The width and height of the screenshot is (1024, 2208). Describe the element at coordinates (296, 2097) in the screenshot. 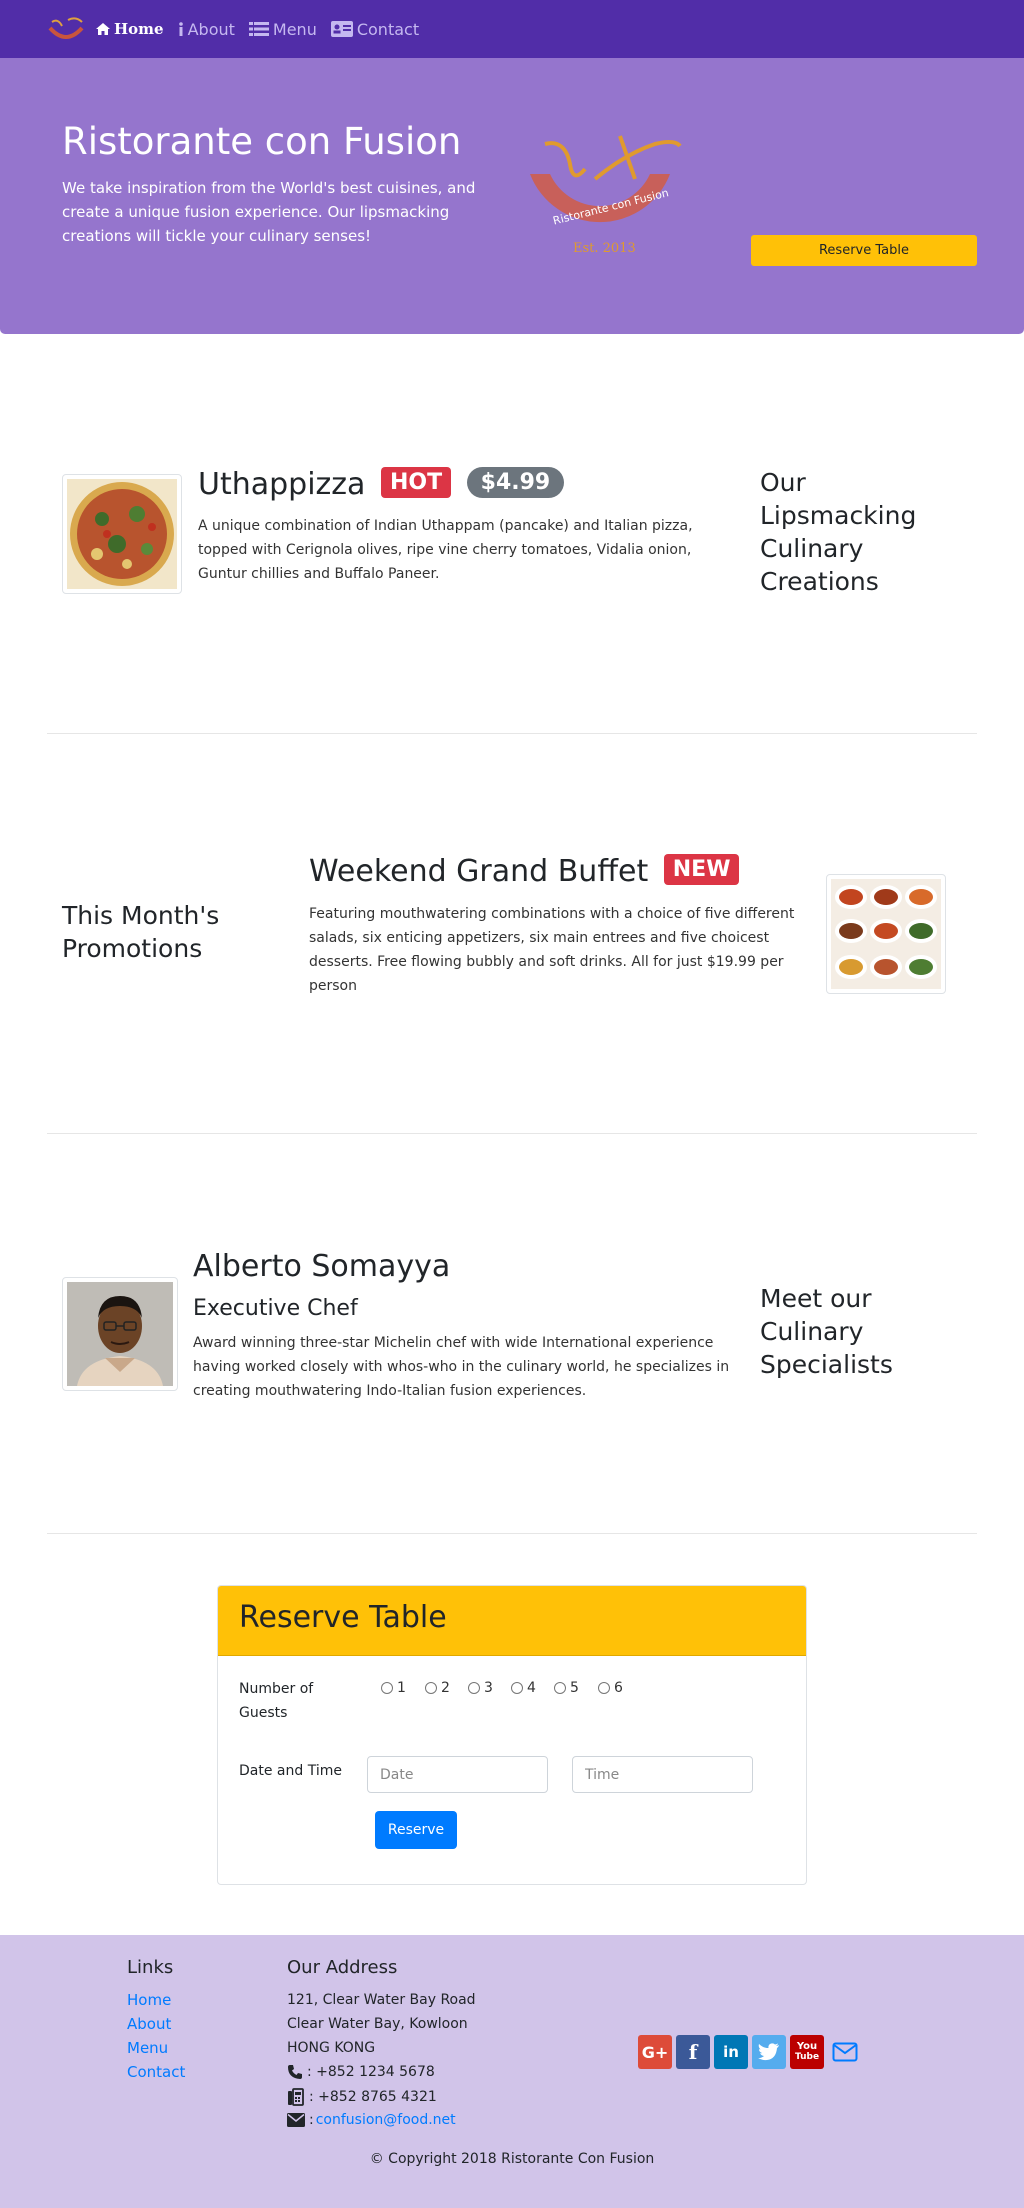

I see `fax-icon` at that location.